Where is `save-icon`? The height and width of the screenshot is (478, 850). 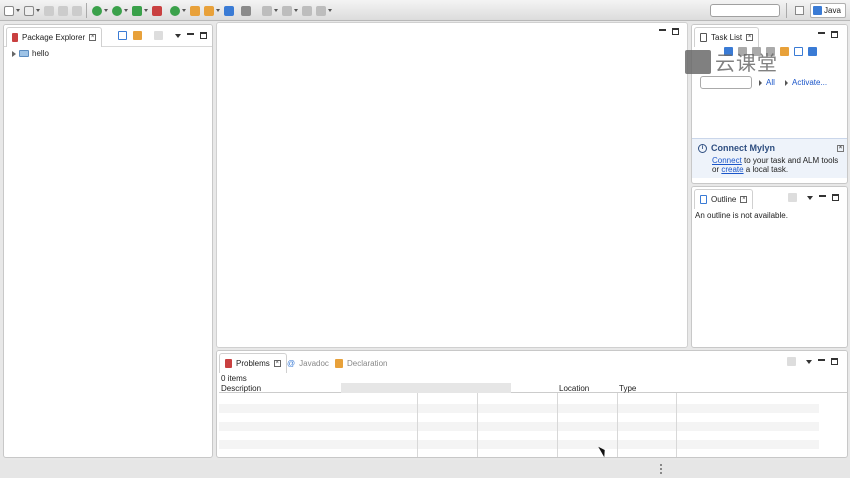
save-icon is located at coordinates (49, 10).